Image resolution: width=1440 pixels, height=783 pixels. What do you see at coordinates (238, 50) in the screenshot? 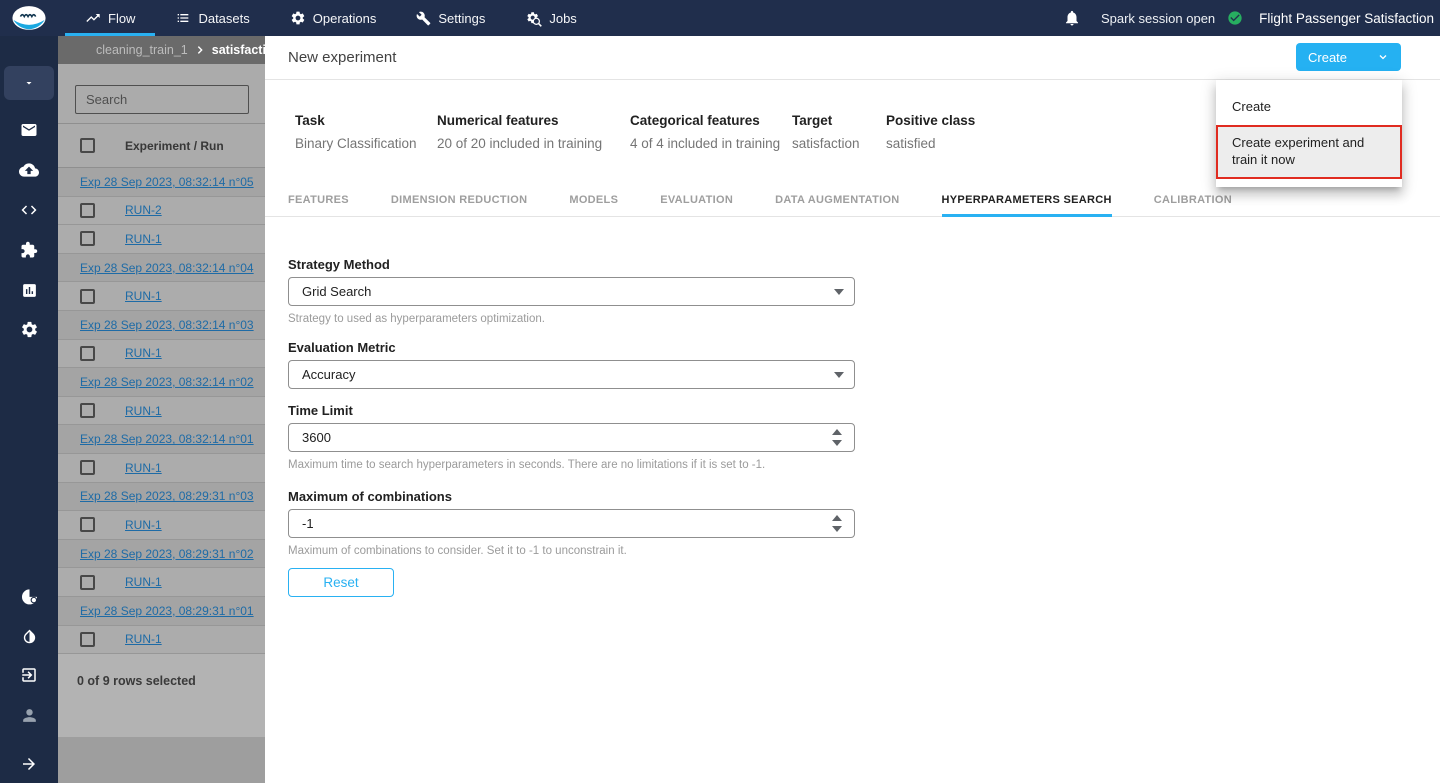
I see `breadcrumb-current: satisfaction` at bounding box center [238, 50].